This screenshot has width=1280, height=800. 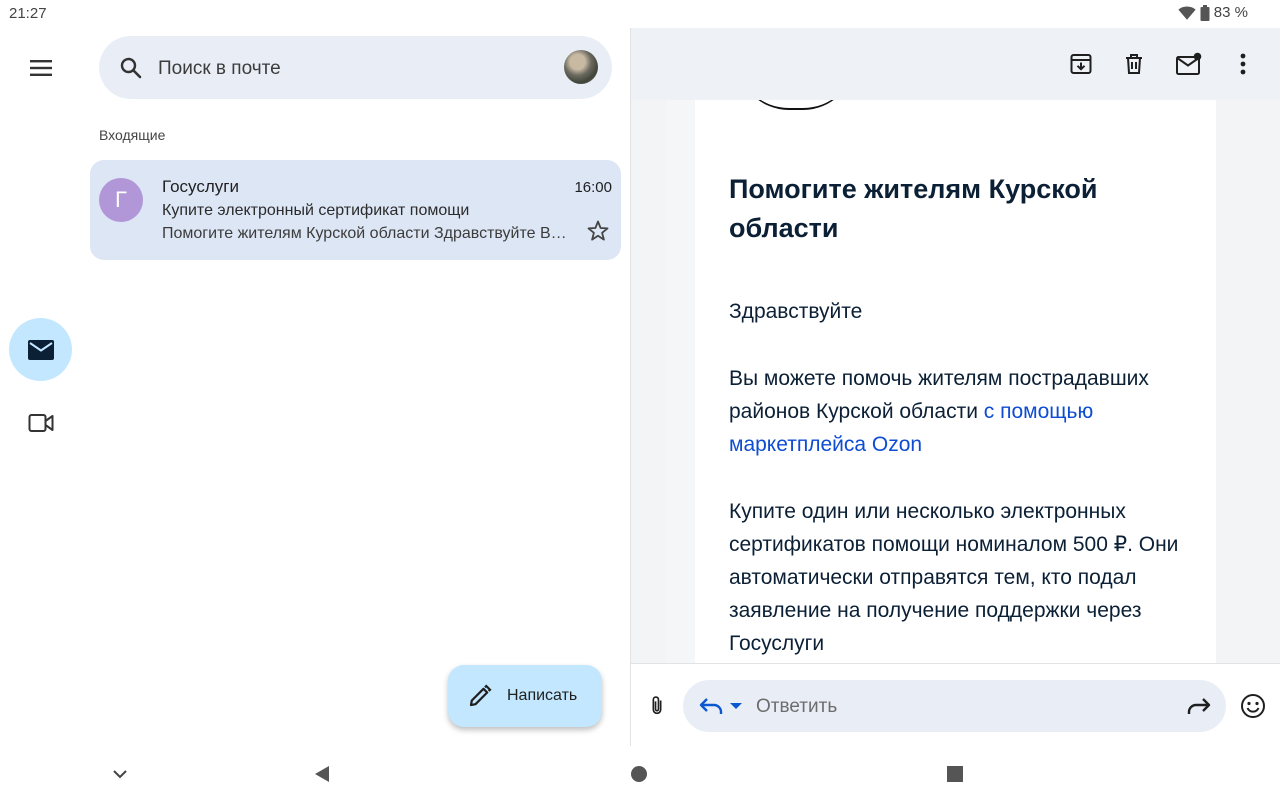 I want to click on sender-logo, so click(x=796, y=105).